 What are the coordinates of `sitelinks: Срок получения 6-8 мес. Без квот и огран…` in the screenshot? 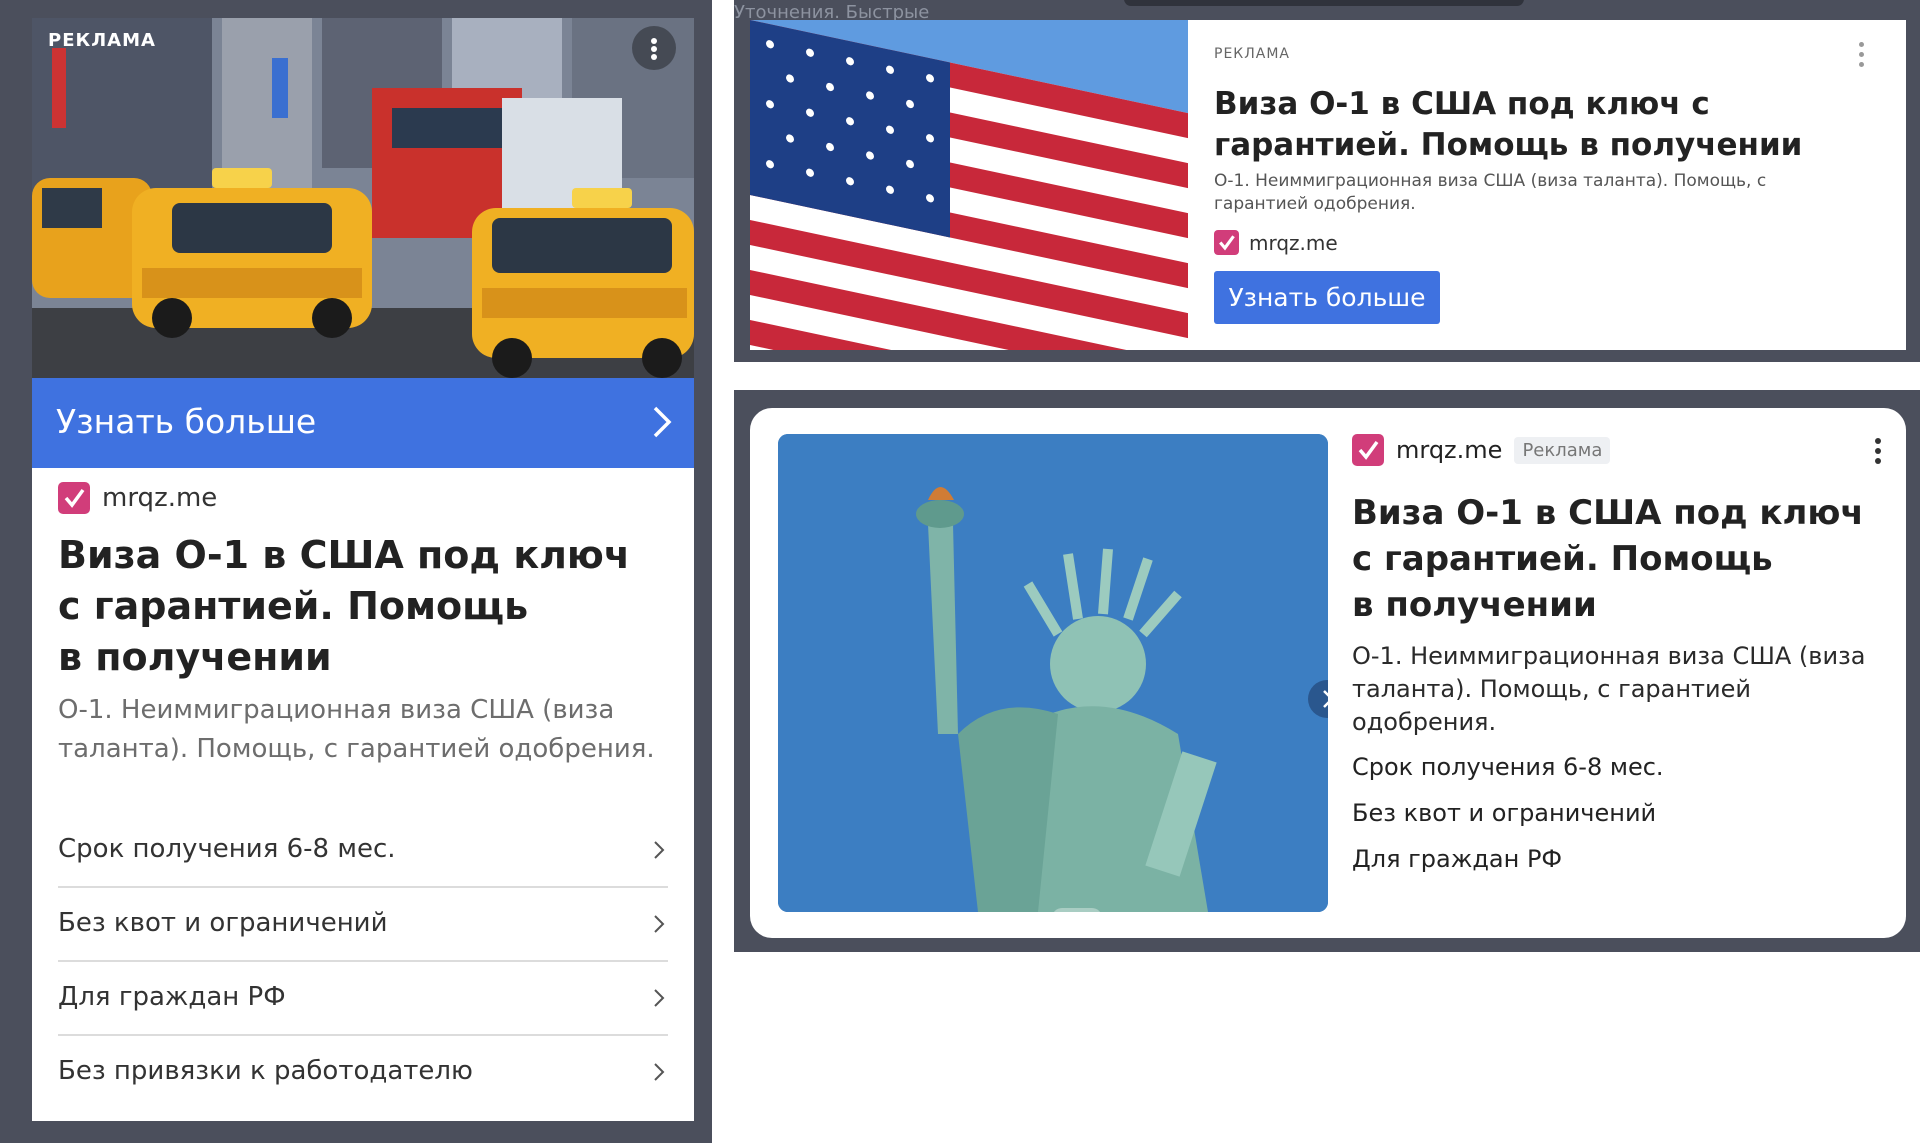 It's located at (363, 962).